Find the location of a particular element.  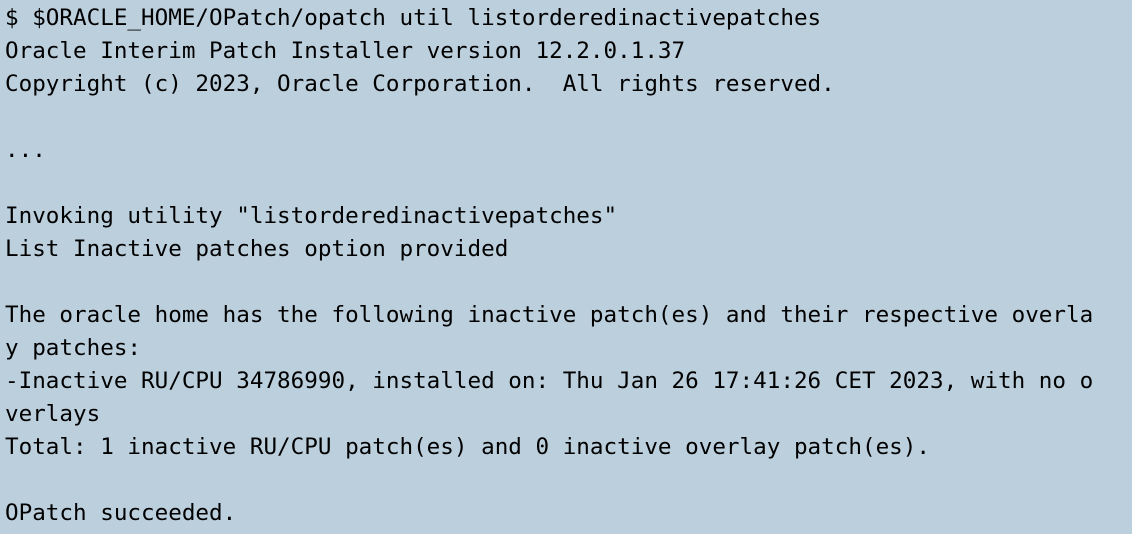

output-line: verlays is located at coordinates (53, 414).